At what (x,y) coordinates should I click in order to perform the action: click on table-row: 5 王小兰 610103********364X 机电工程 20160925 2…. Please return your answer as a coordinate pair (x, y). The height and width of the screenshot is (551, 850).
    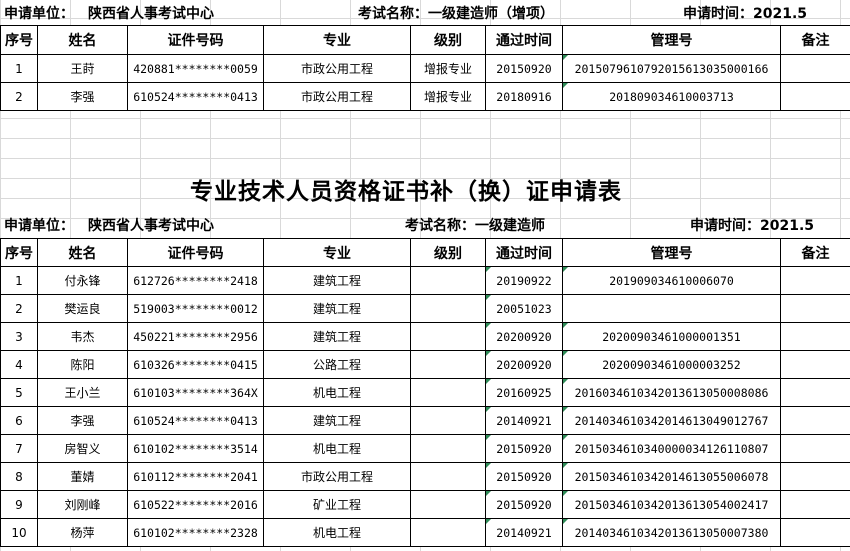
    Looking at the image, I should click on (425, 392).